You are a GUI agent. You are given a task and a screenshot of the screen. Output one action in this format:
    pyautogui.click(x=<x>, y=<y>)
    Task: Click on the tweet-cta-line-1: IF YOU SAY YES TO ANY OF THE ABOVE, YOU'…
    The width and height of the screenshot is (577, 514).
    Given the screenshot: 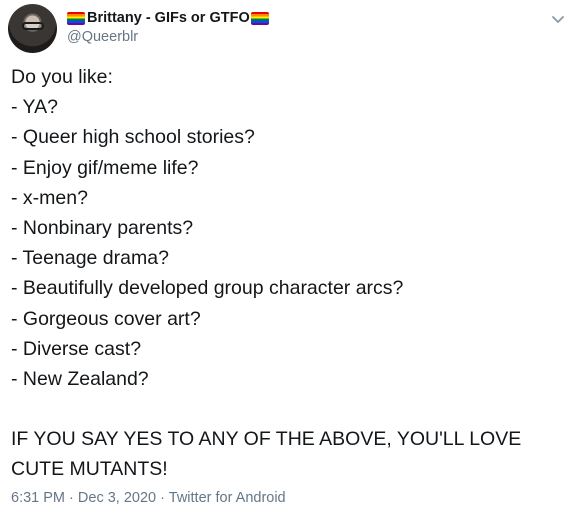 What is the action you would take?
    pyautogui.click(x=266, y=439)
    